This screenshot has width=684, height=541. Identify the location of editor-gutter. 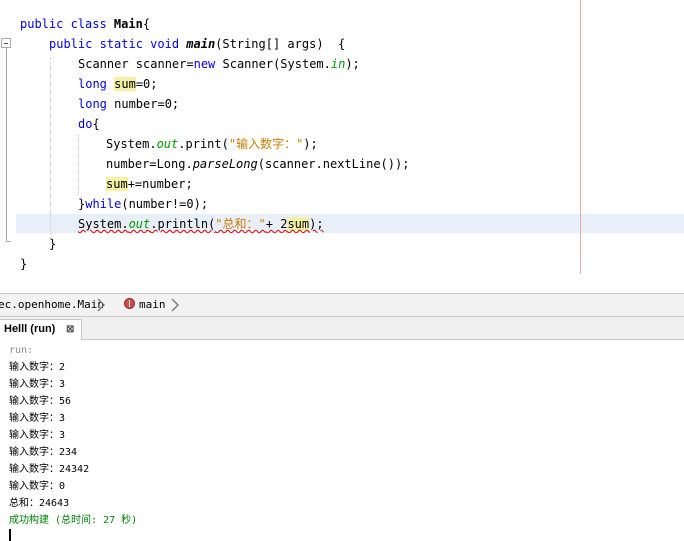
(8, 146).